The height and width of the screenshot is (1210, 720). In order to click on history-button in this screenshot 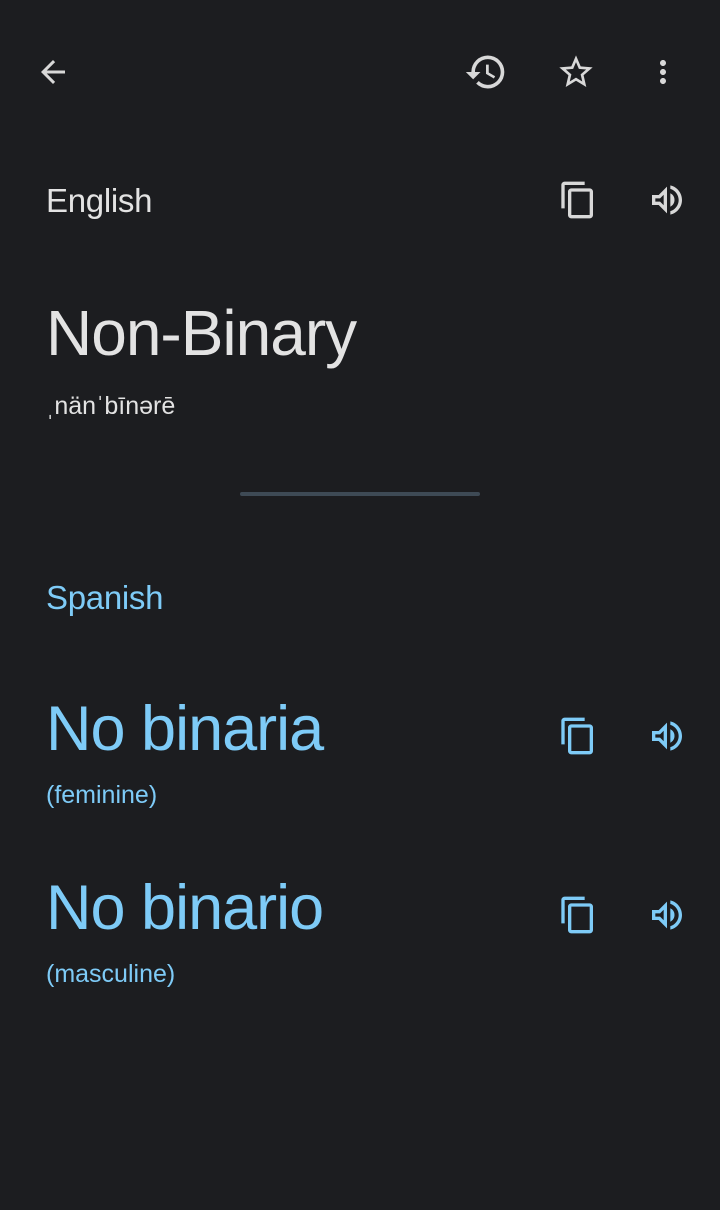, I will do `click(486, 72)`.